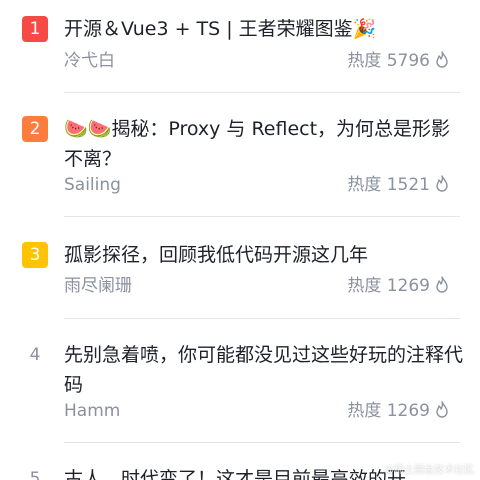 The image size is (480, 480). Describe the element at coordinates (35, 474) in the screenshot. I see `rank-number: 5` at that location.